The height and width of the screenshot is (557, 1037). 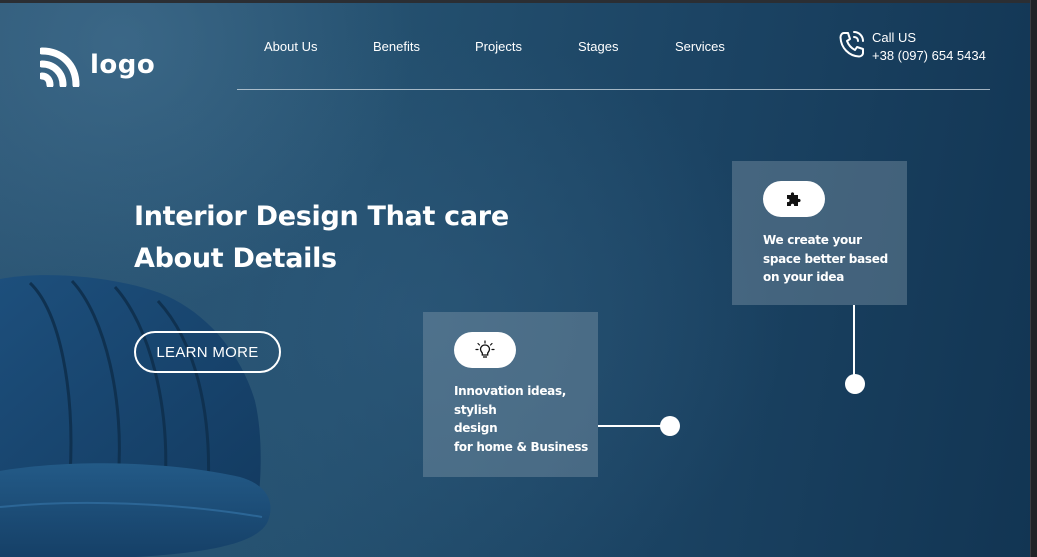 I want to click on card-line: for home & Business, so click(x=521, y=446).